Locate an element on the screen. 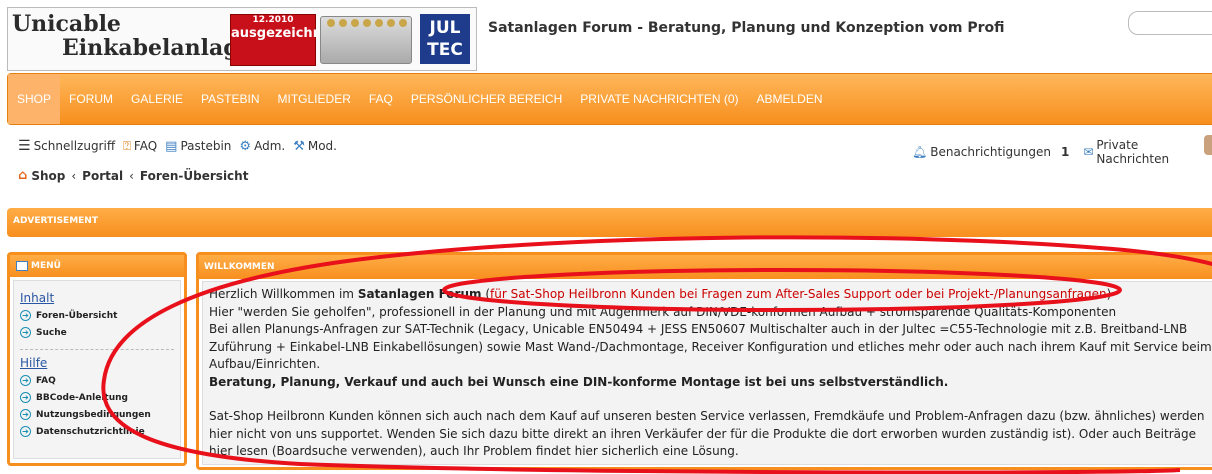 This screenshot has height=474, width=1212. notifications-label: Benachrichtigungen is located at coordinates (990, 152).